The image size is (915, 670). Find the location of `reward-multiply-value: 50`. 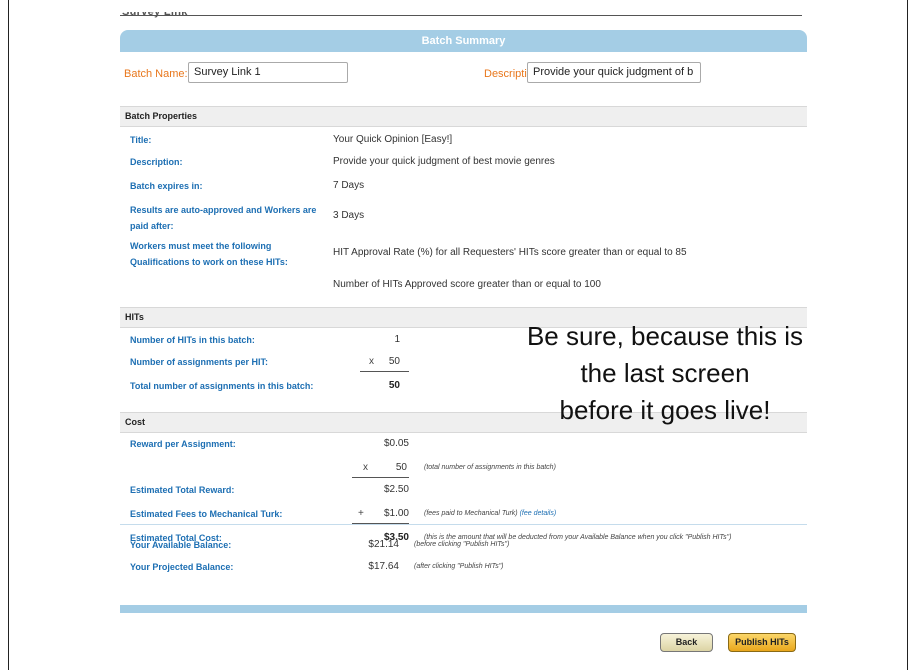

reward-multiply-value: 50 is located at coordinates (401, 467).